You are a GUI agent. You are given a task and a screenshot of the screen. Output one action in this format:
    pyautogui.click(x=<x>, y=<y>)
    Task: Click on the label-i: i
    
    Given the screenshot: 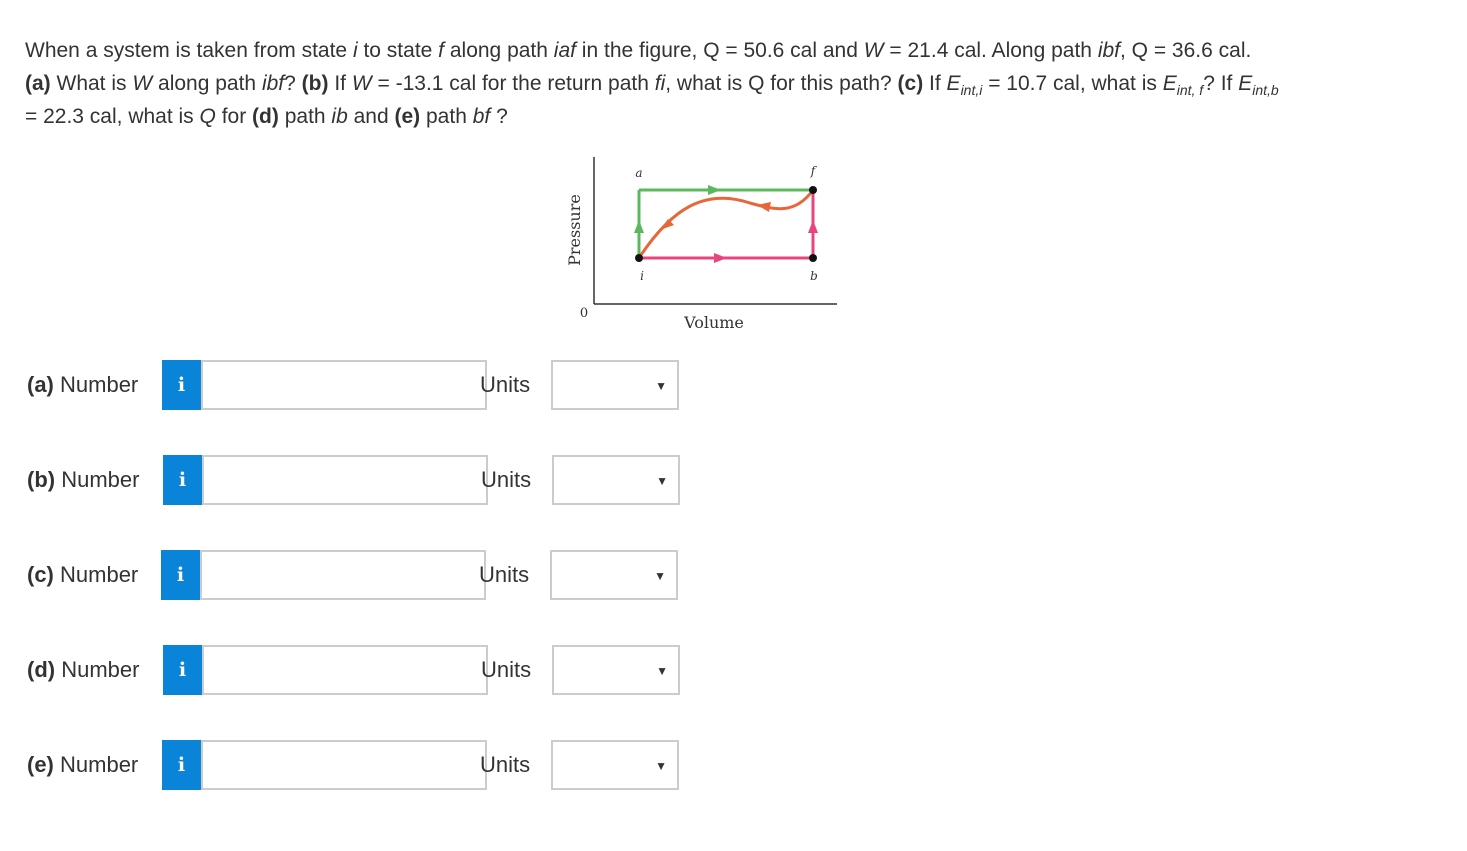 What is the action you would take?
    pyautogui.click(x=642, y=276)
    